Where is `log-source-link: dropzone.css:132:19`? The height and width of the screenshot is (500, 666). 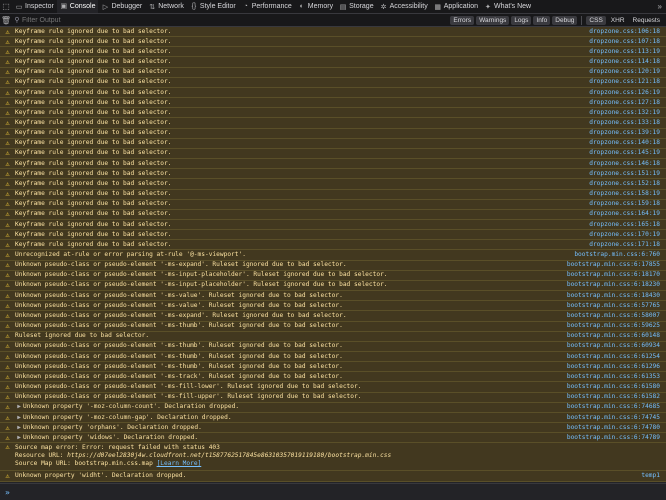 log-source-link: dropzone.css:132:19 is located at coordinates (627, 113).